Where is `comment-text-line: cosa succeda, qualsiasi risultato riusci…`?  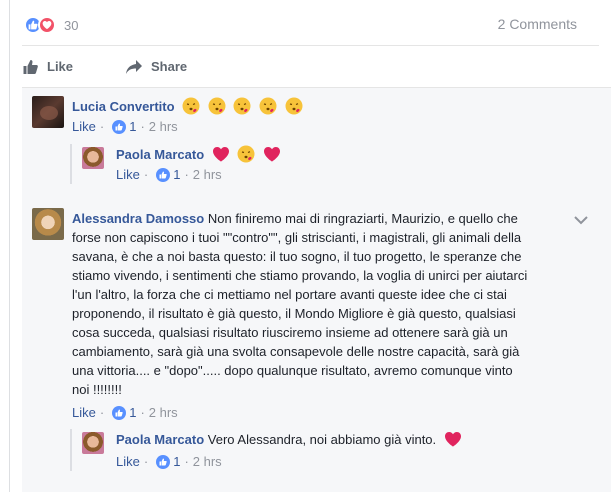
comment-text-line: cosa succeda, qualsiasi risultato riusci… is located at coordinates (290, 332).